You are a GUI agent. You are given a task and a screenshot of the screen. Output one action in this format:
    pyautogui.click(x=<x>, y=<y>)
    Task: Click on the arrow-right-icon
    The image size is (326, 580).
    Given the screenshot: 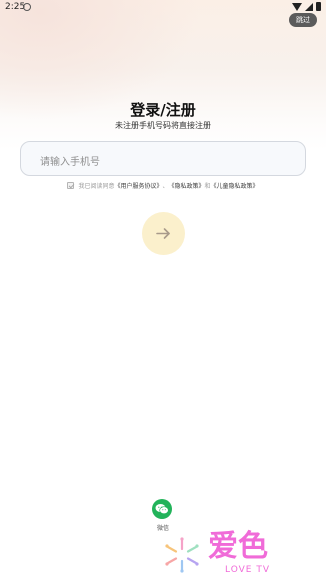 What is the action you would take?
    pyautogui.click(x=163, y=233)
    